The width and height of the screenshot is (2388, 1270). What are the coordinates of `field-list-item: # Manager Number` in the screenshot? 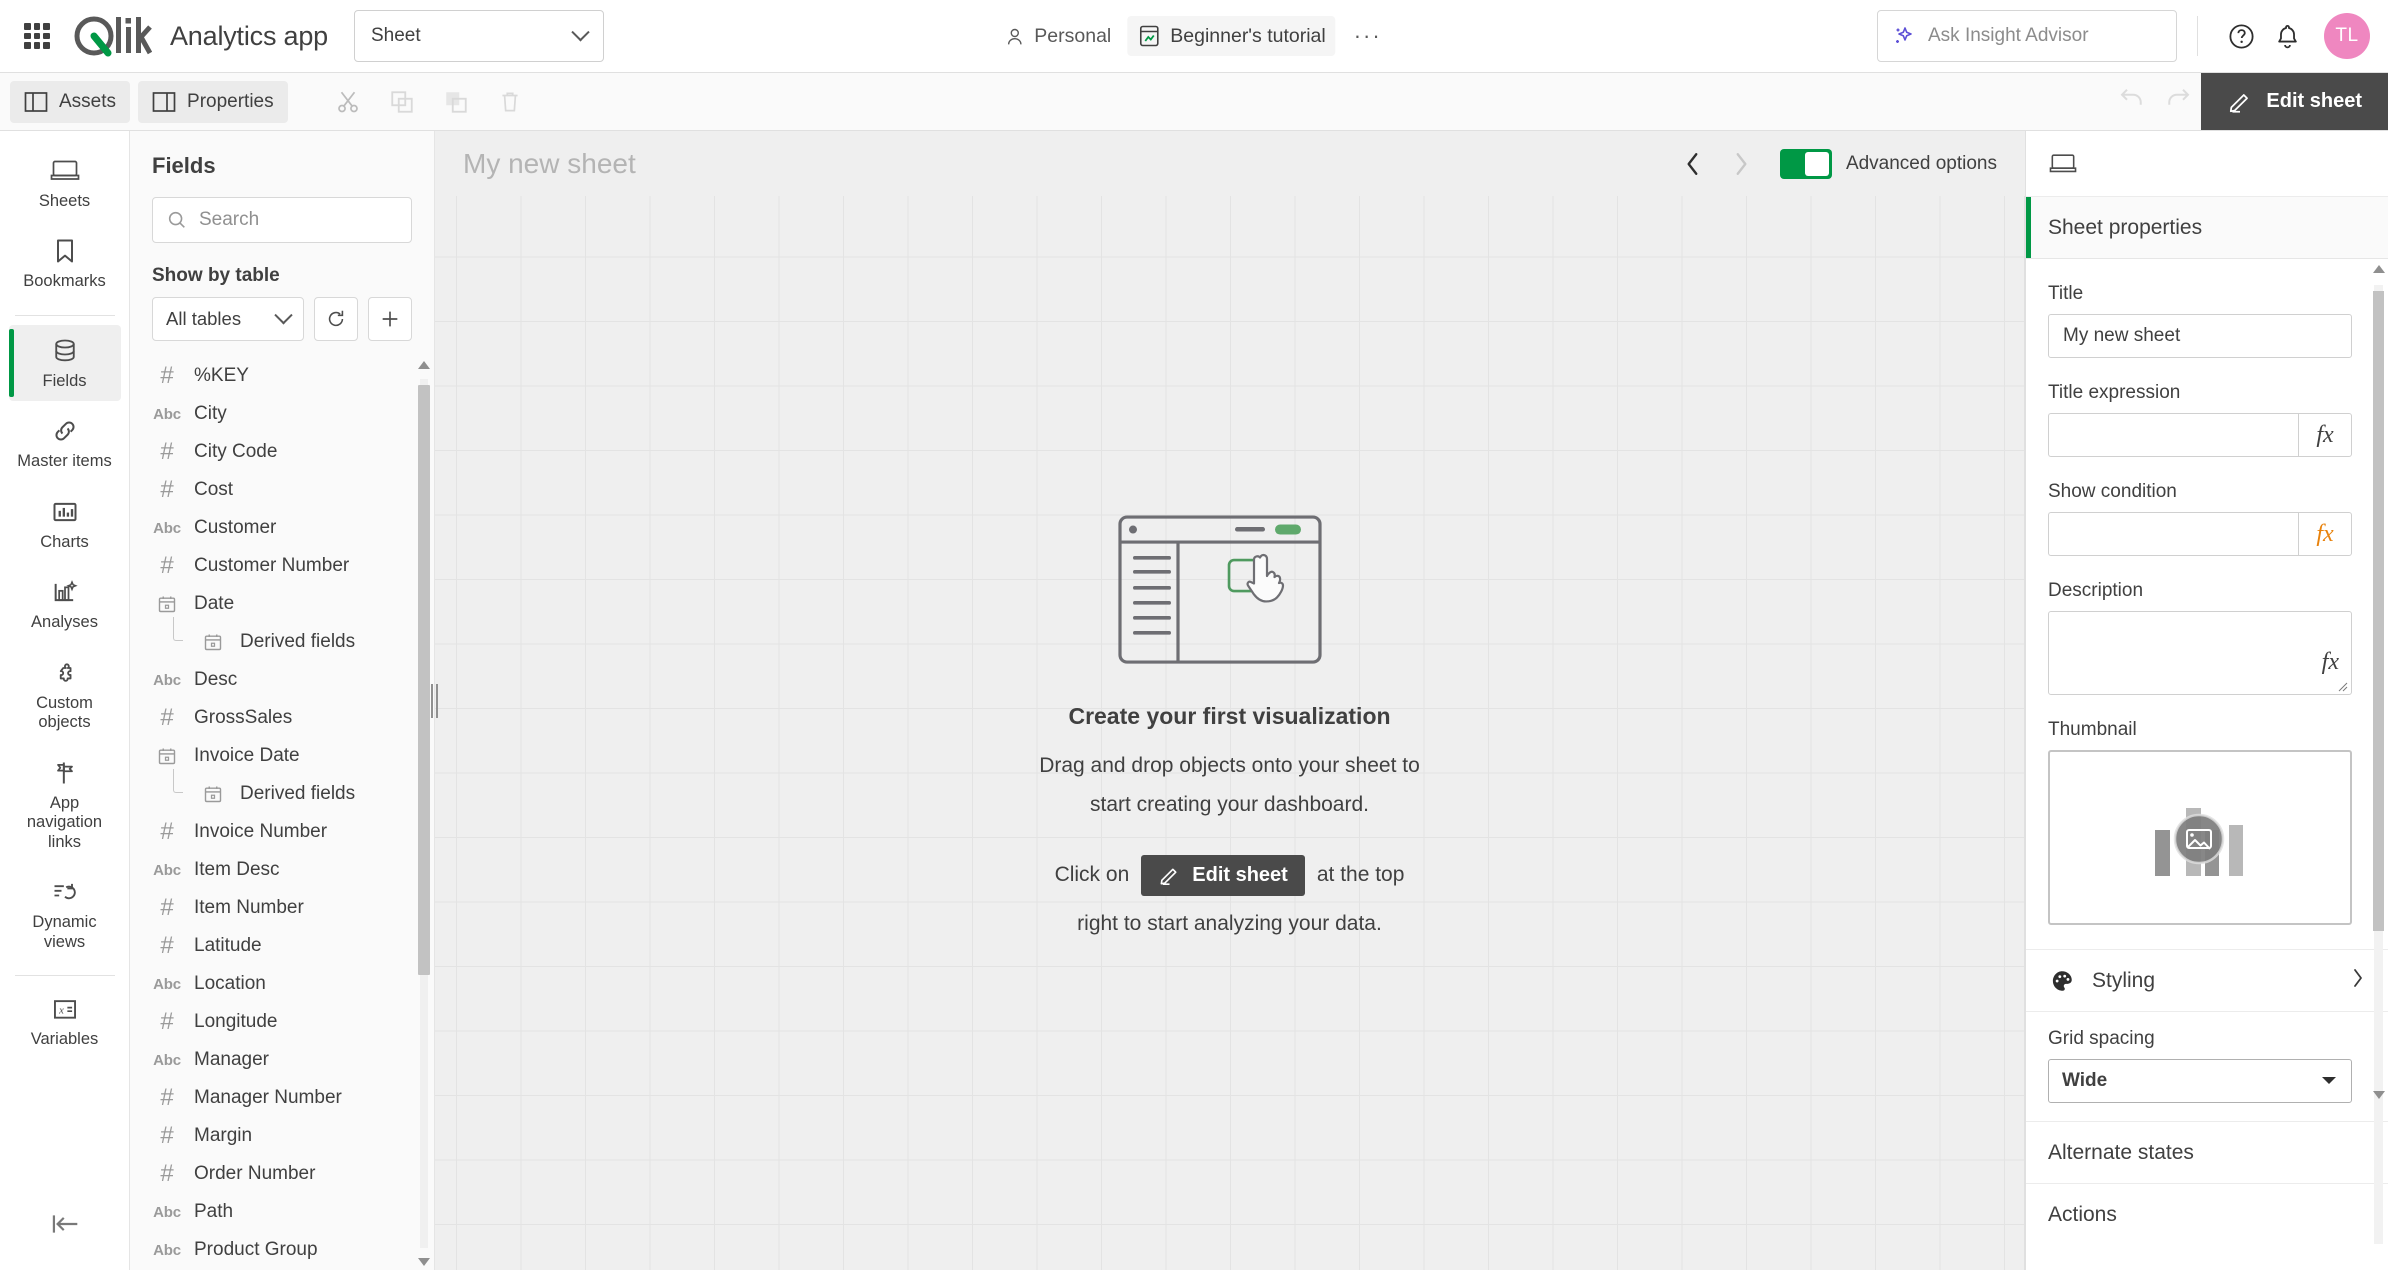 It's located at (275, 1098).